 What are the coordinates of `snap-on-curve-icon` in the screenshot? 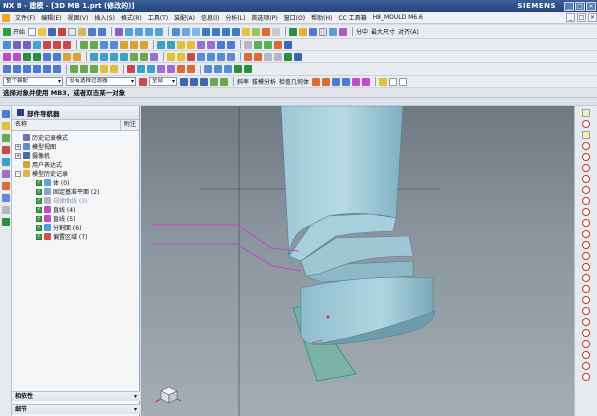 It's located at (356, 81).